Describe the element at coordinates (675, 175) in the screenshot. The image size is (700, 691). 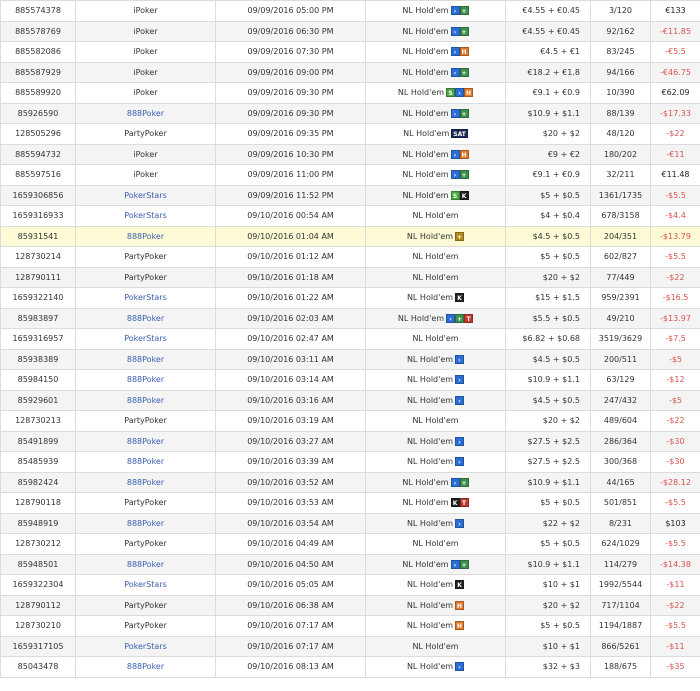
I see `result-amount: €11.48` at that location.